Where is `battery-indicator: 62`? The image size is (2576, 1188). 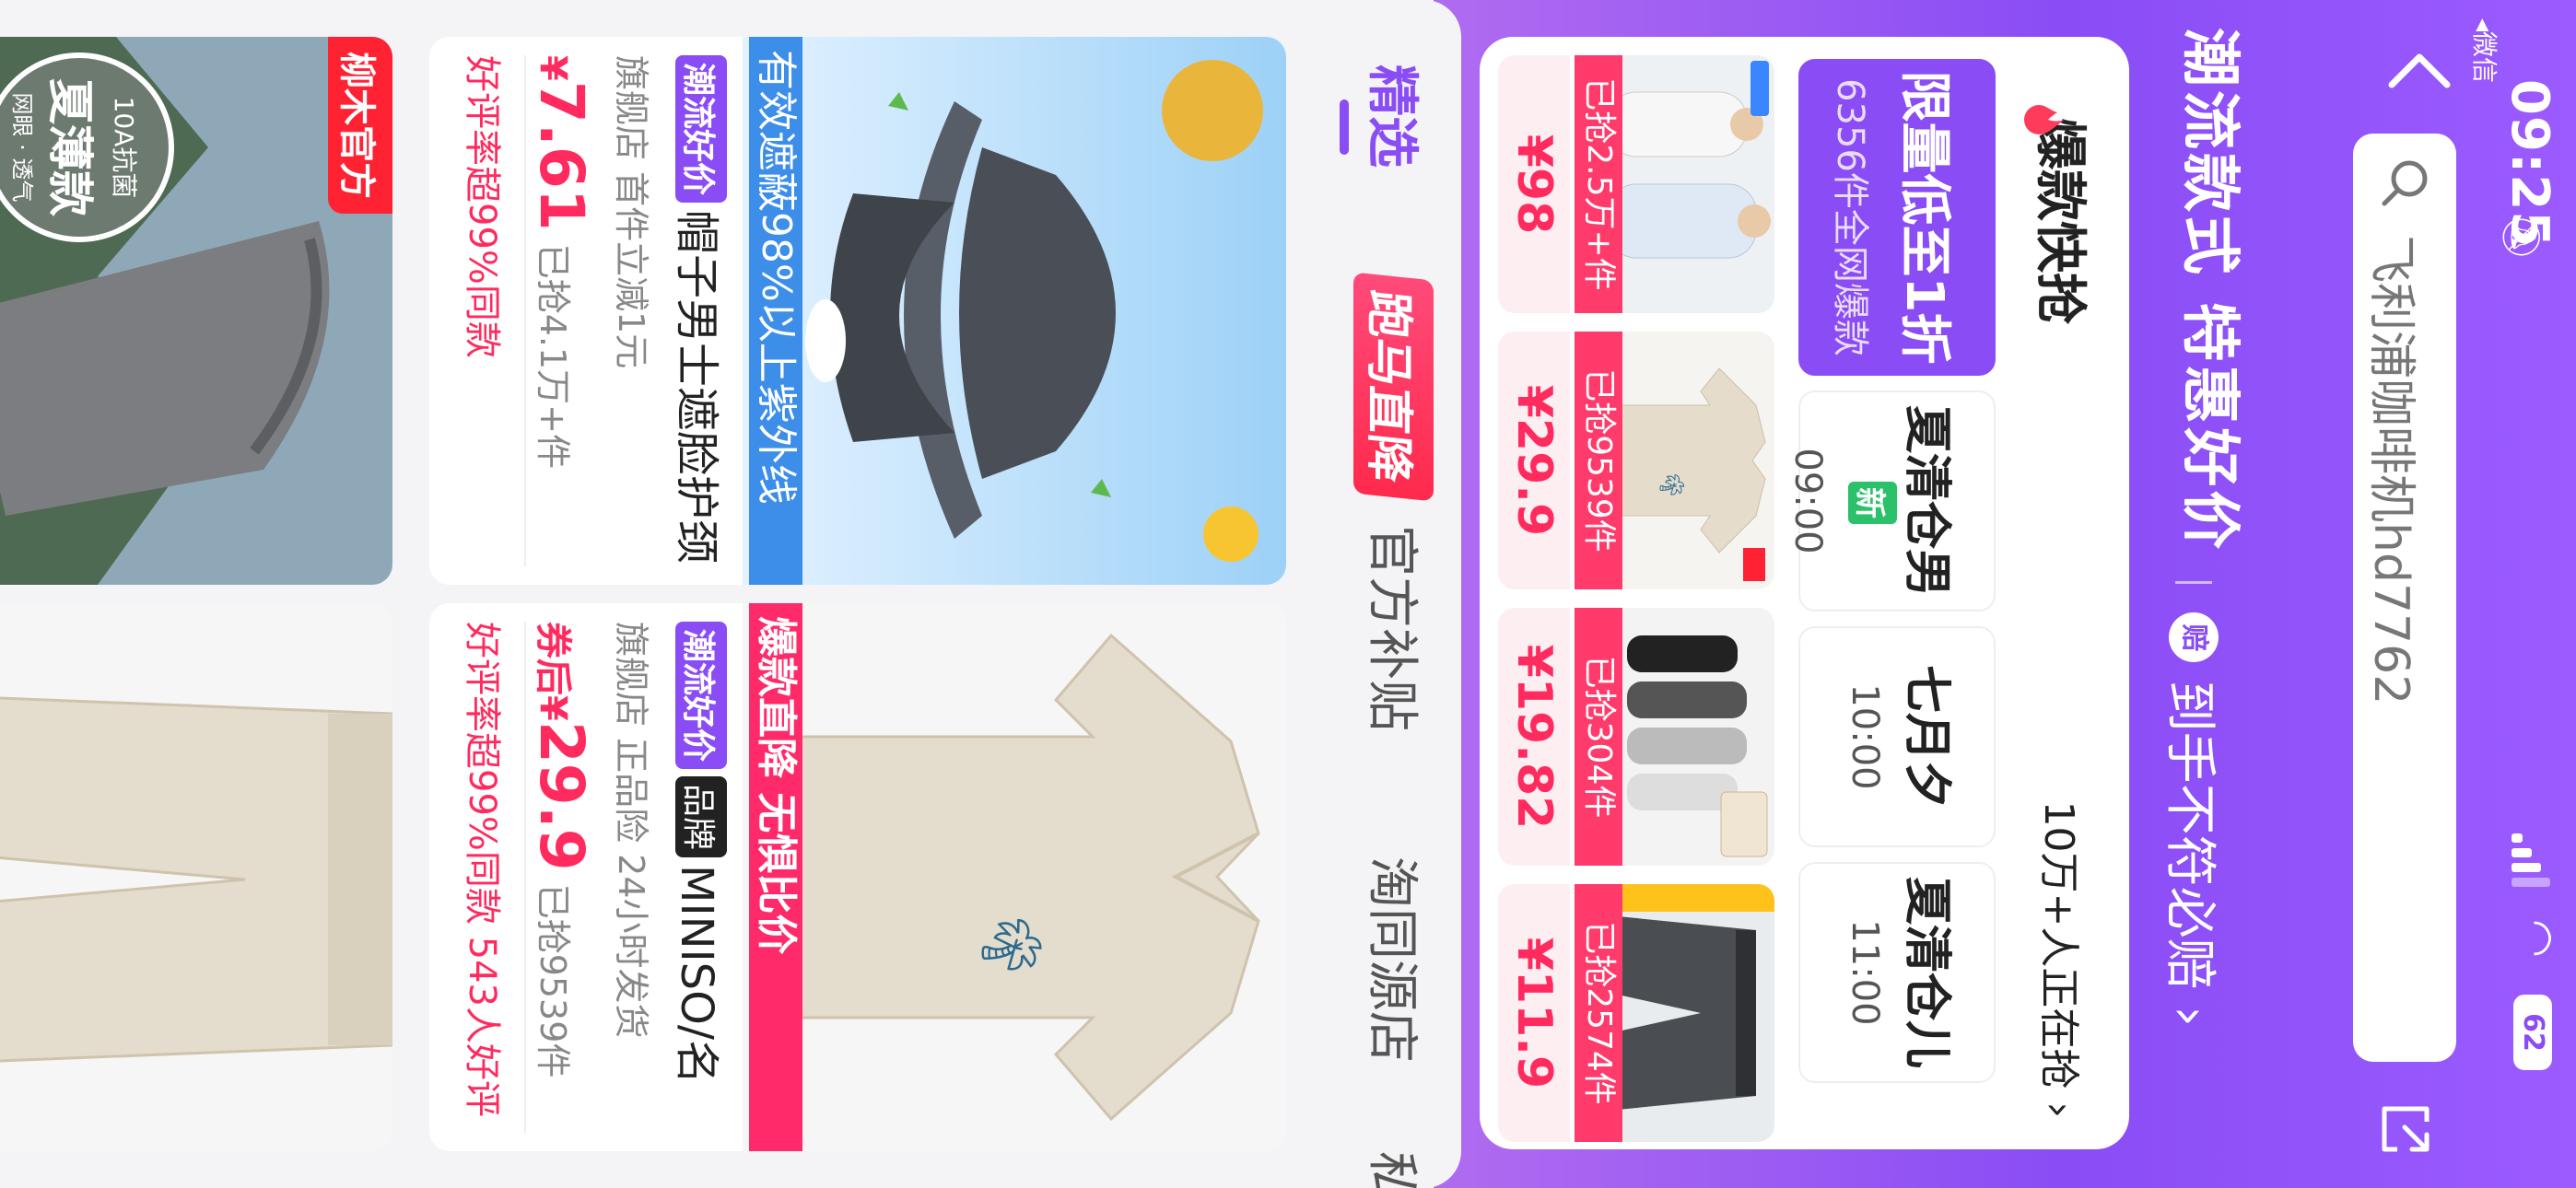
battery-indicator: 62 is located at coordinates (2532, 1032).